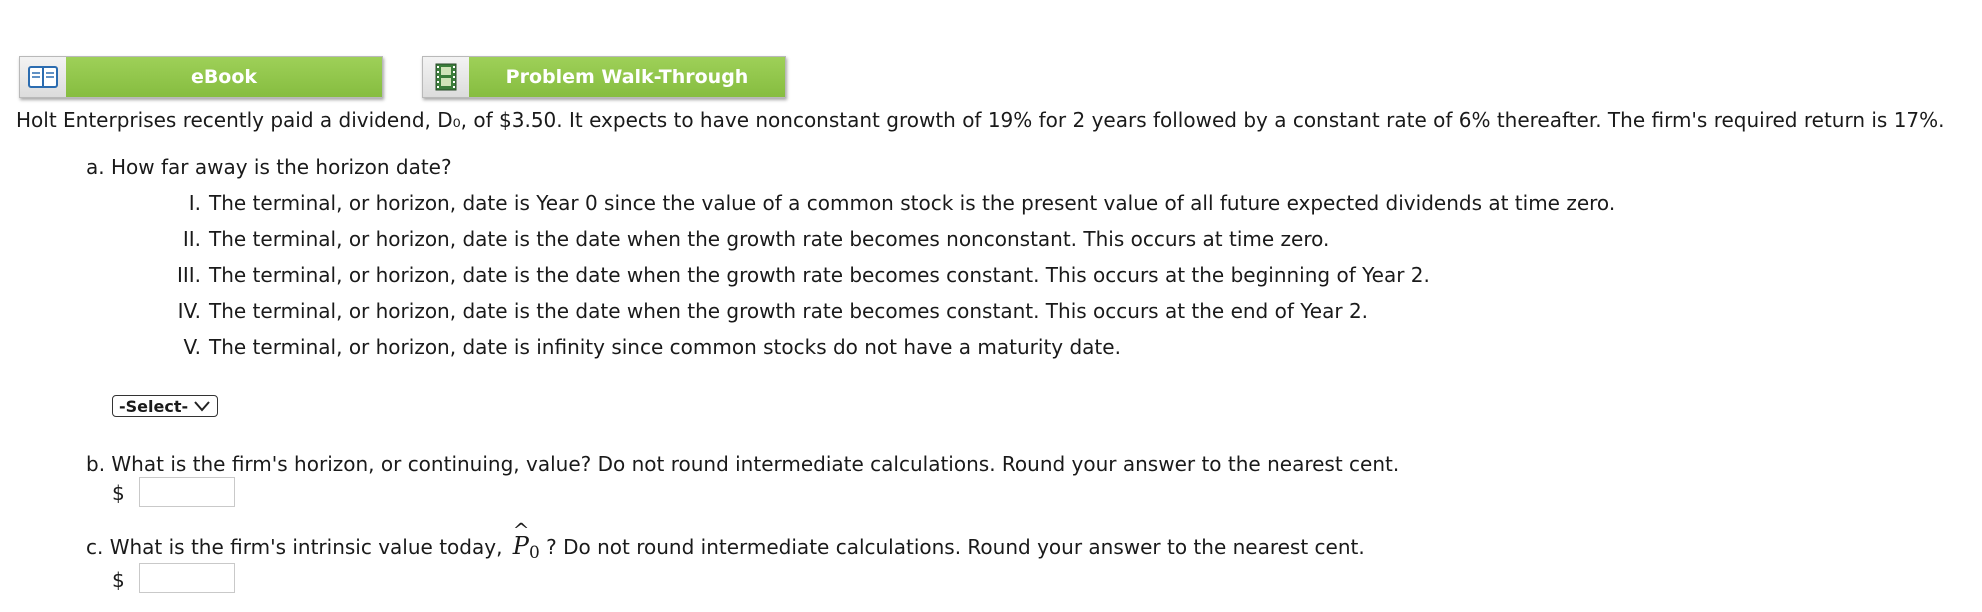  Describe the element at coordinates (269, 167) in the screenshot. I see `question-a-text: a. How far away is the horizon date?` at that location.